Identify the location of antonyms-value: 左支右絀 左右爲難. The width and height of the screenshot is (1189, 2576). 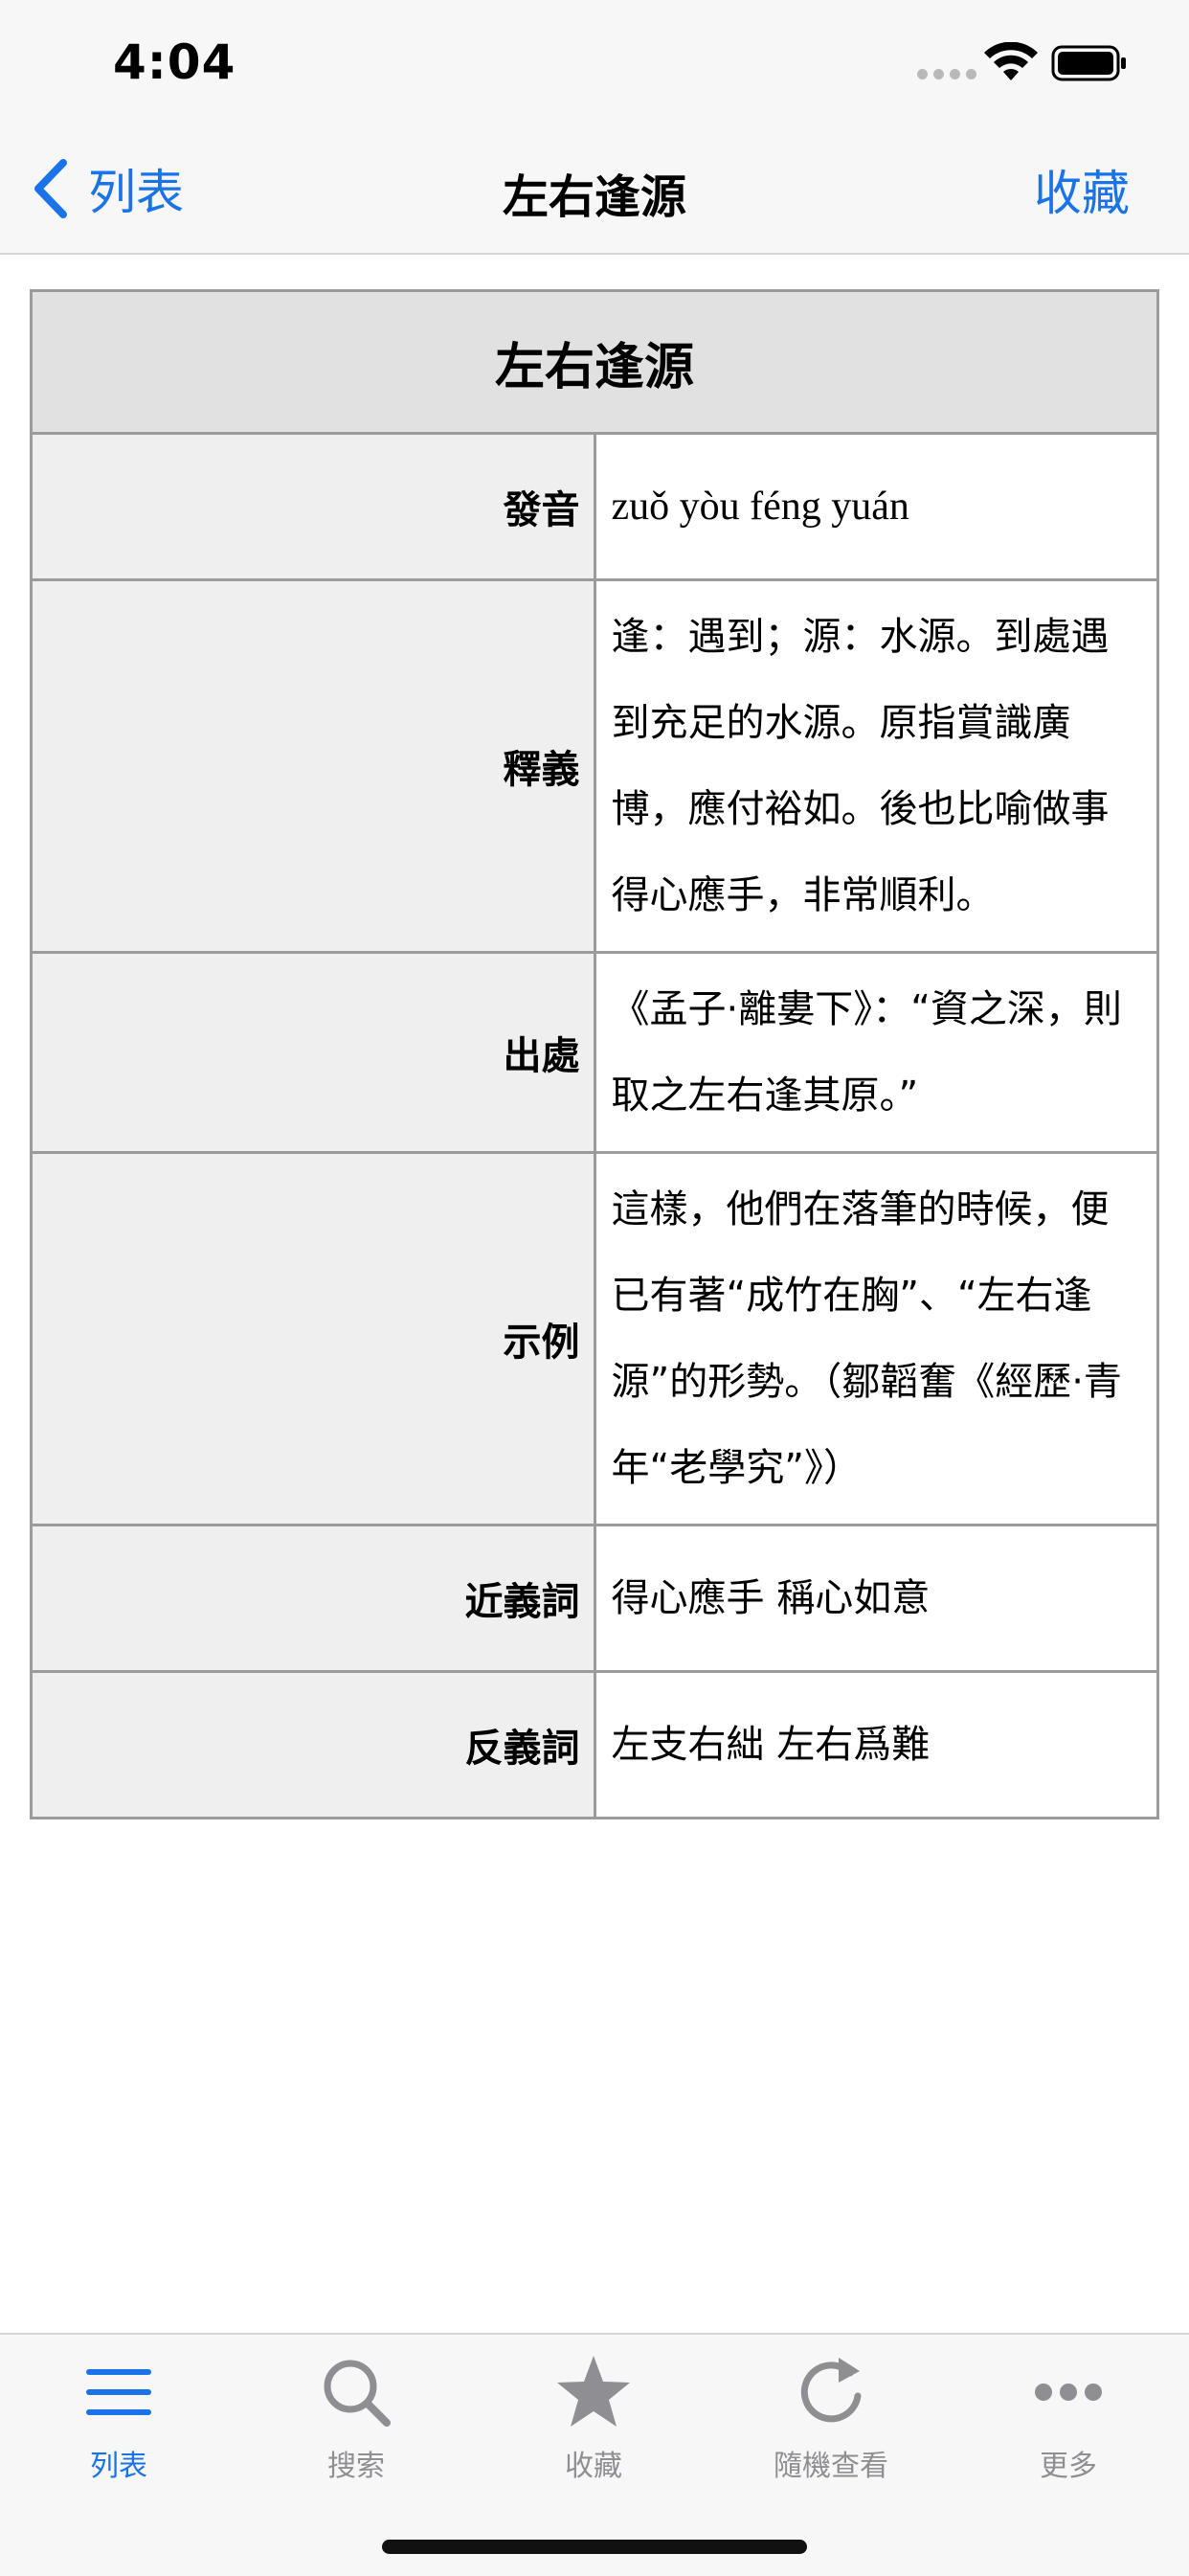
(876, 1744).